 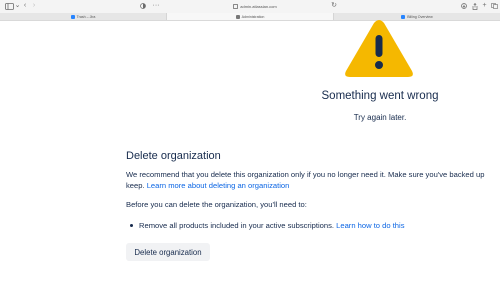 What do you see at coordinates (168, 252) in the screenshot?
I see `delete-organization-button: Delete organization` at bounding box center [168, 252].